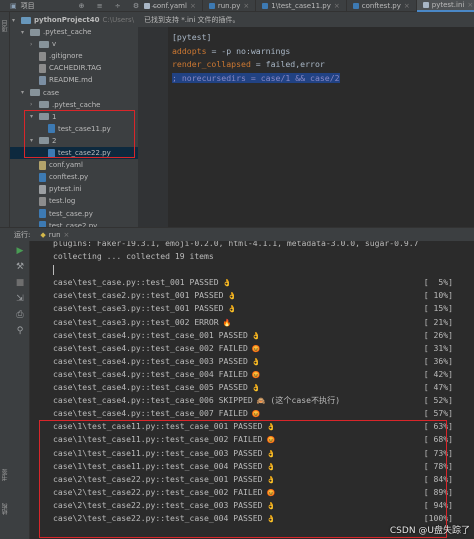  I want to click on run-tool-header: 运行: ◆ run ×, so click(237, 234).